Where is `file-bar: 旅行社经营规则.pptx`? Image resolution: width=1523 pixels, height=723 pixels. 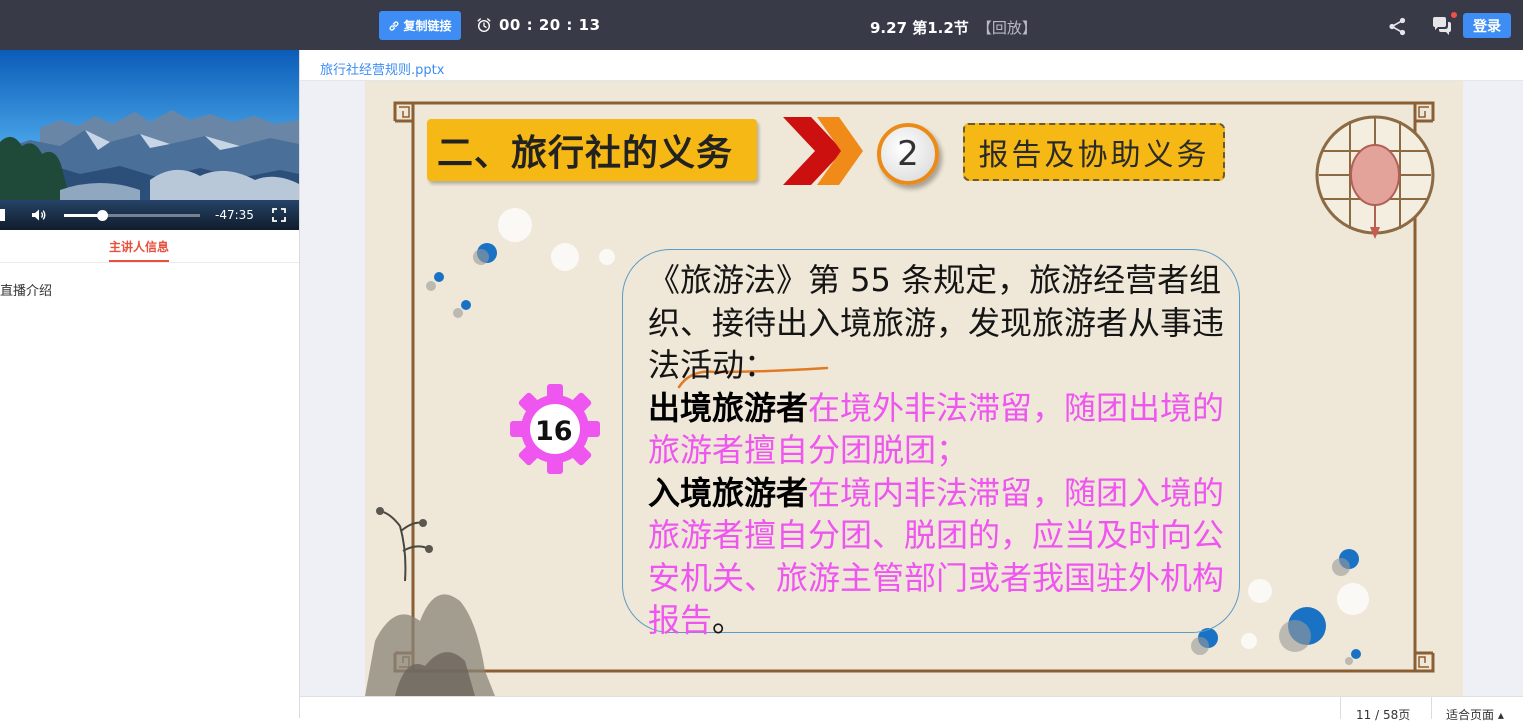
file-bar: 旅行社经营规则.pptx is located at coordinates (911, 65).